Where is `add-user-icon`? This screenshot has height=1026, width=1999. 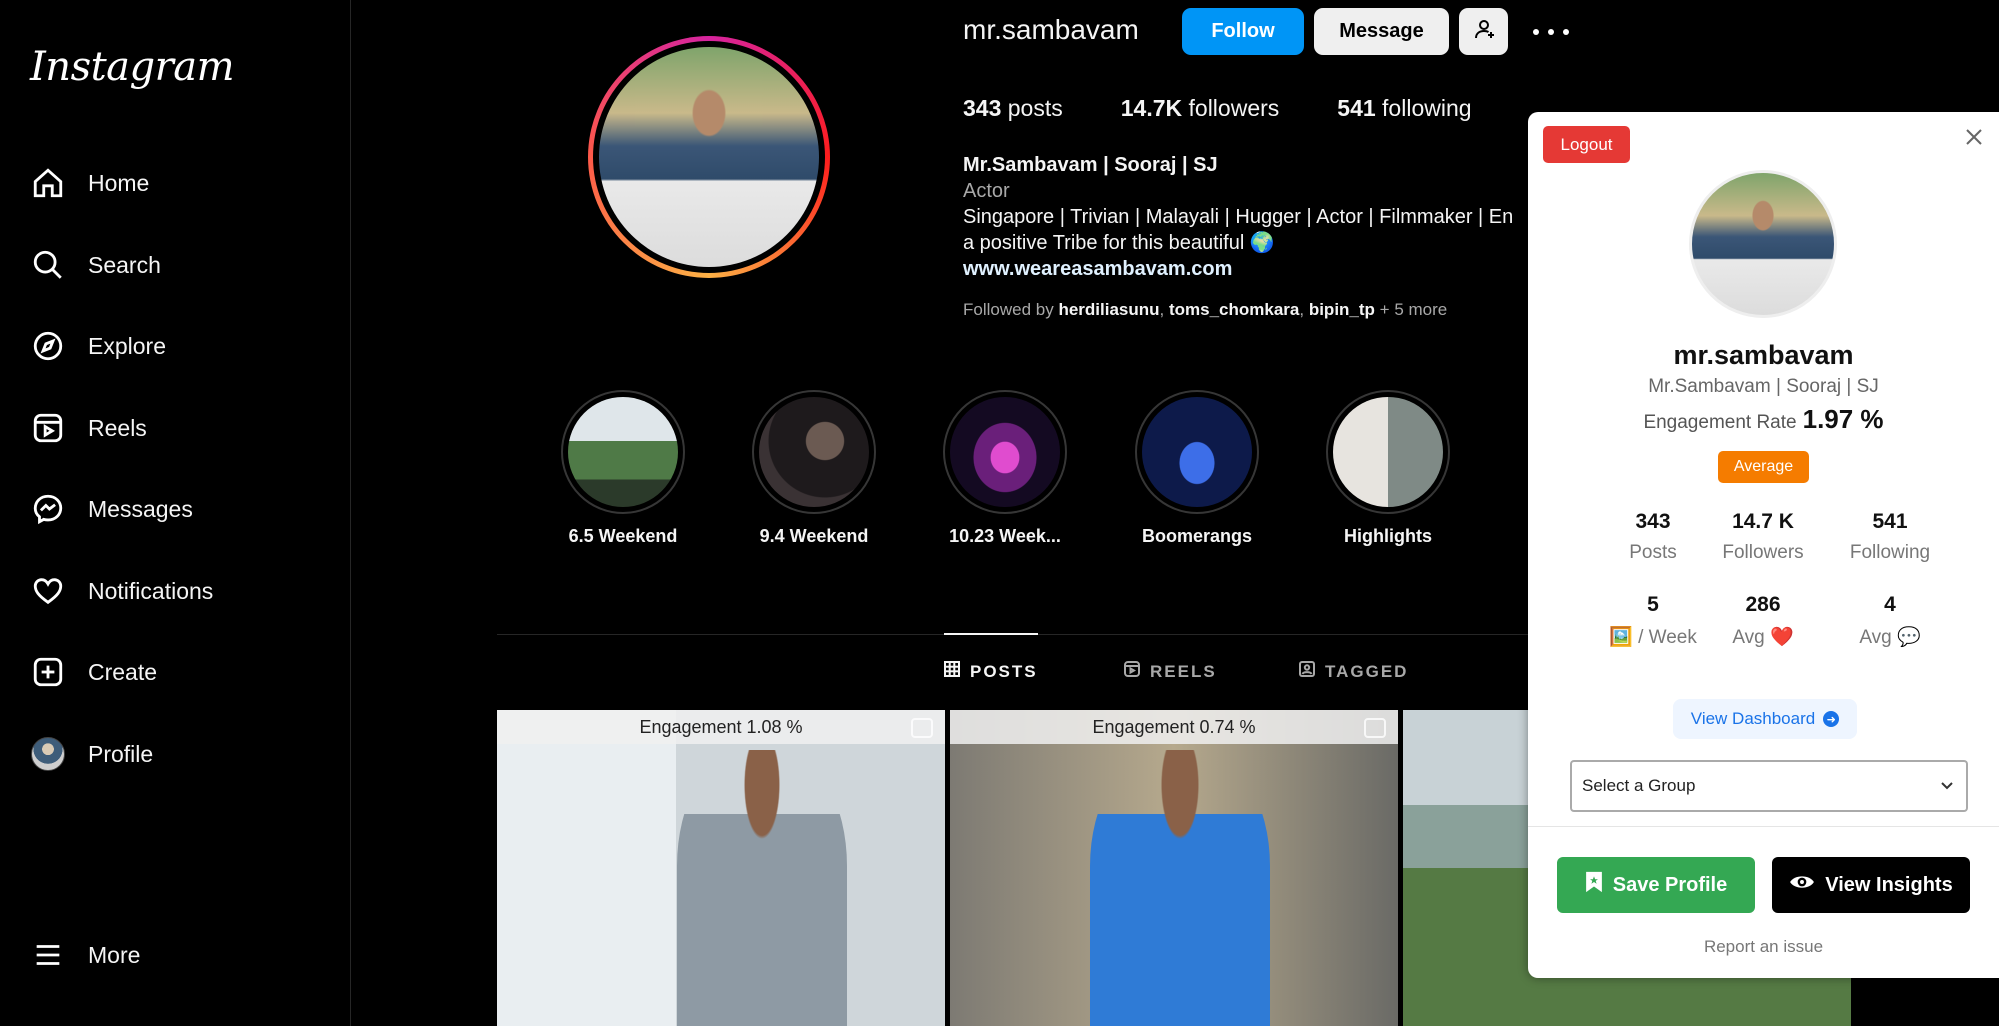
add-user-icon is located at coordinates (1484, 32).